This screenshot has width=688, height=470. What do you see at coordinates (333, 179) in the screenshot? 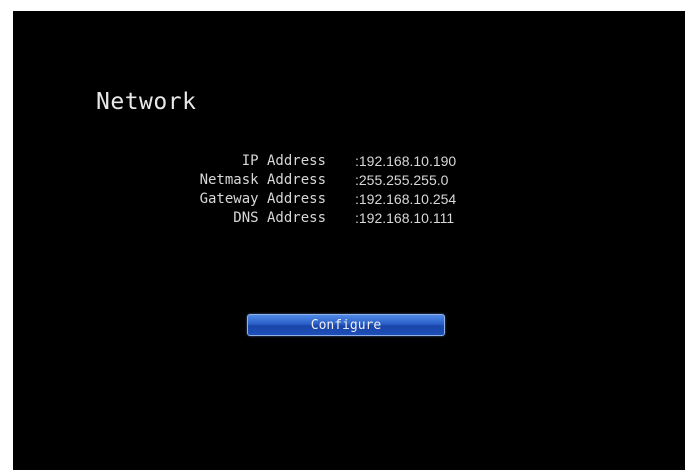
I see `netmask-address-row: Netmask Address :255.255.255.0` at bounding box center [333, 179].